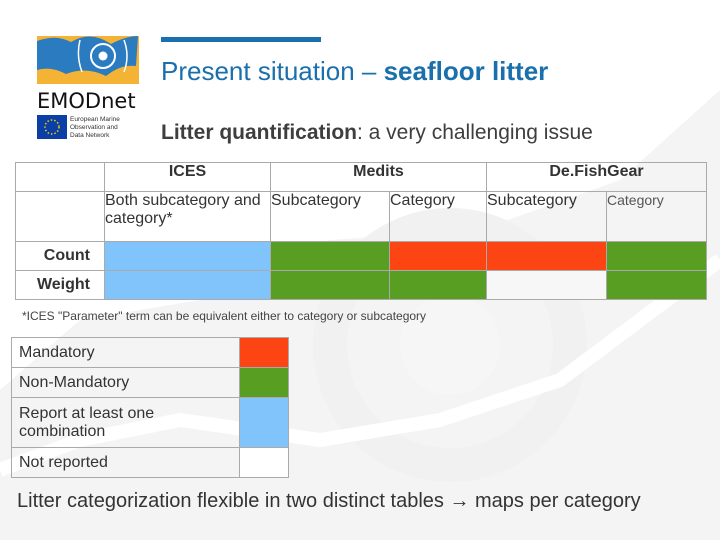 This screenshot has width=720, height=540. What do you see at coordinates (125, 422) in the screenshot?
I see `legend-label: Report at least one combination` at bounding box center [125, 422].